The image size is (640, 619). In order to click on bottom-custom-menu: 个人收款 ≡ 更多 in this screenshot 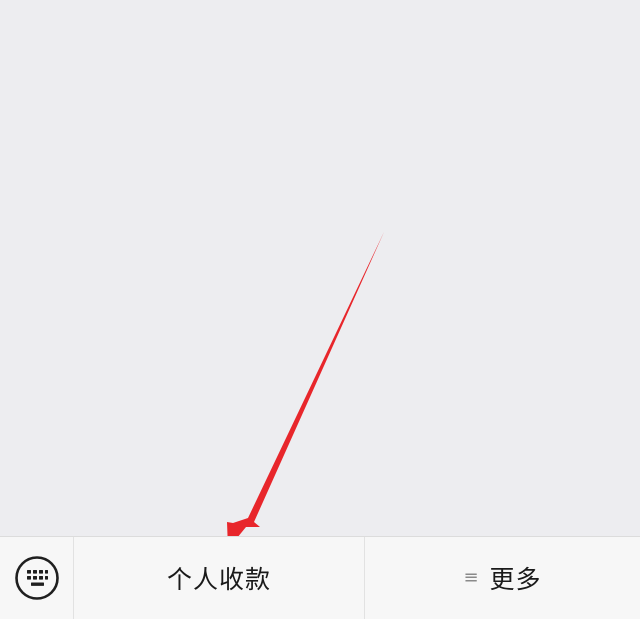, I will do `click(320, 577)`.